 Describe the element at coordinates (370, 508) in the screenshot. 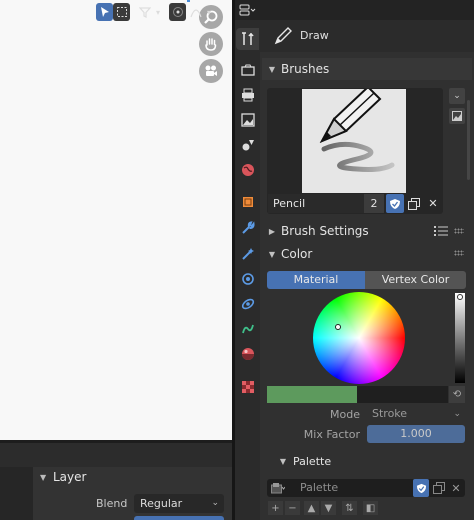

I see `extract-colors-icon: ◧` at that location.